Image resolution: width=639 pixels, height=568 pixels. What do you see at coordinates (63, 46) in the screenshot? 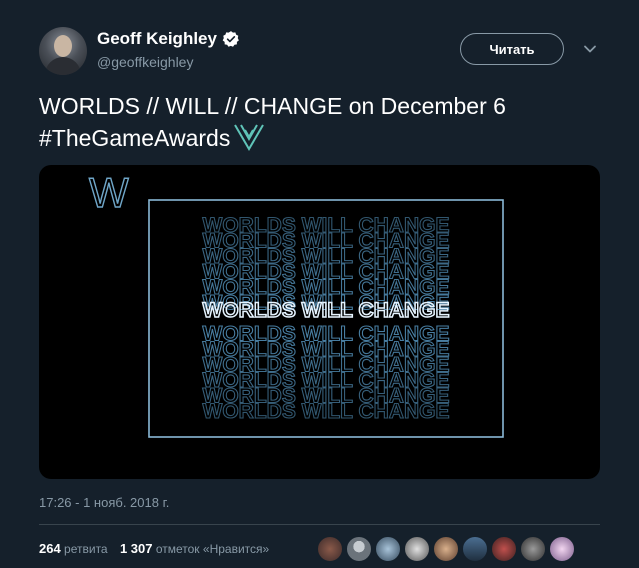
I see `avatar-head` at bounding box center [63, 46].